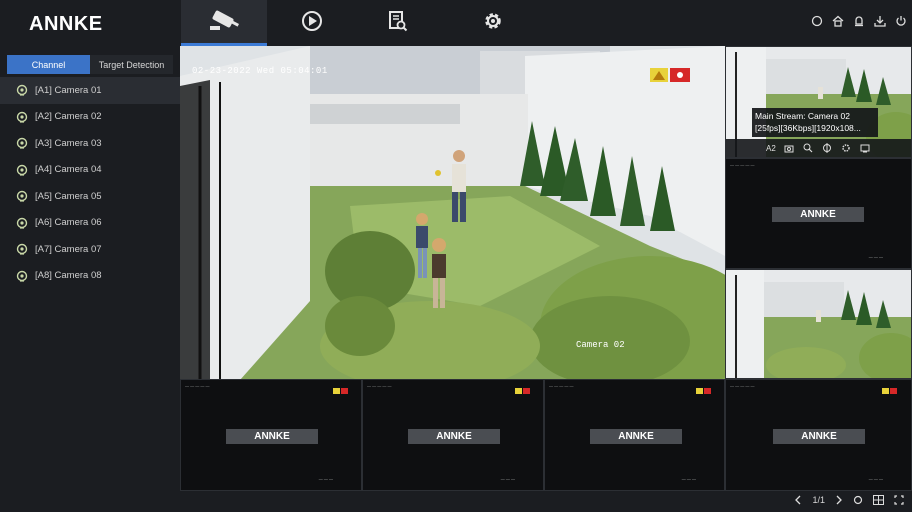 Image resolution: width=912 pixels, height=512 pixels. I want to click on top-bar: ANNKE, so click(456, 23).